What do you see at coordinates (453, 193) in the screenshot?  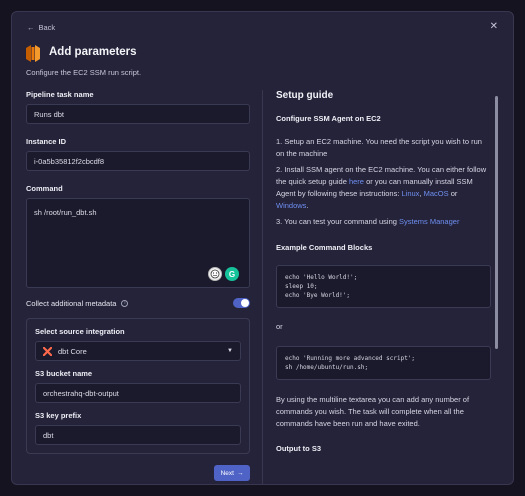 I see `step2-text-d: or` at bounding box center [453, 193].